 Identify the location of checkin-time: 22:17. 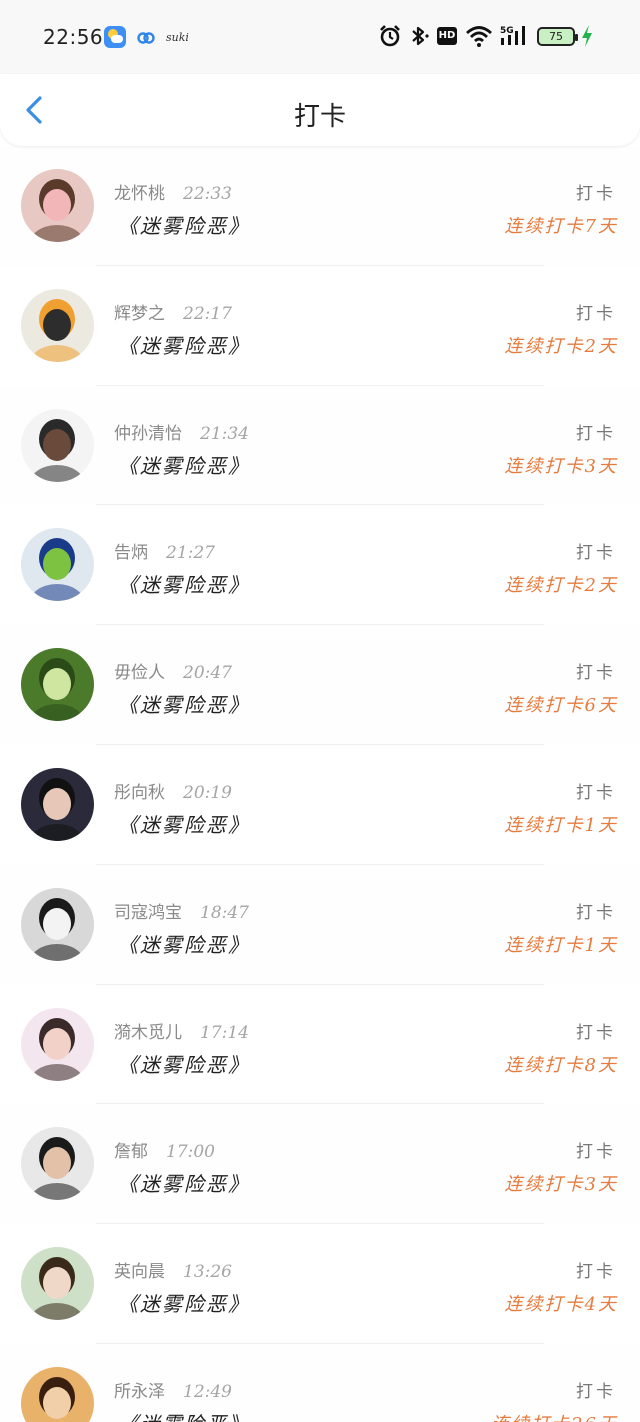
(207, 313).